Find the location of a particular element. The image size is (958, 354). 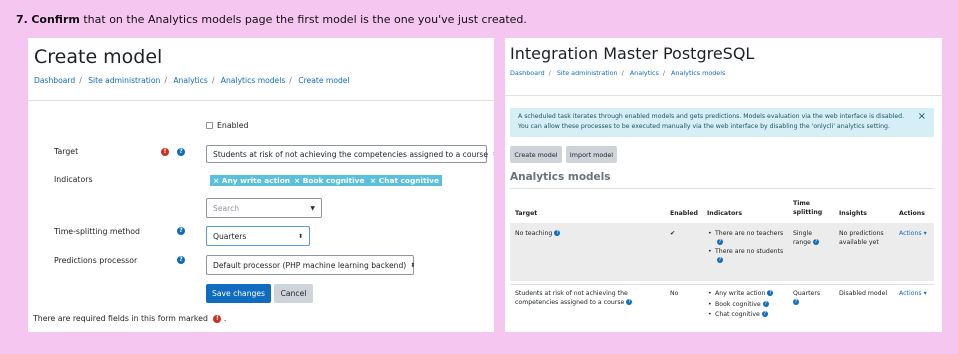

indicators-label: Indicators is located at coordinates (73, 179).